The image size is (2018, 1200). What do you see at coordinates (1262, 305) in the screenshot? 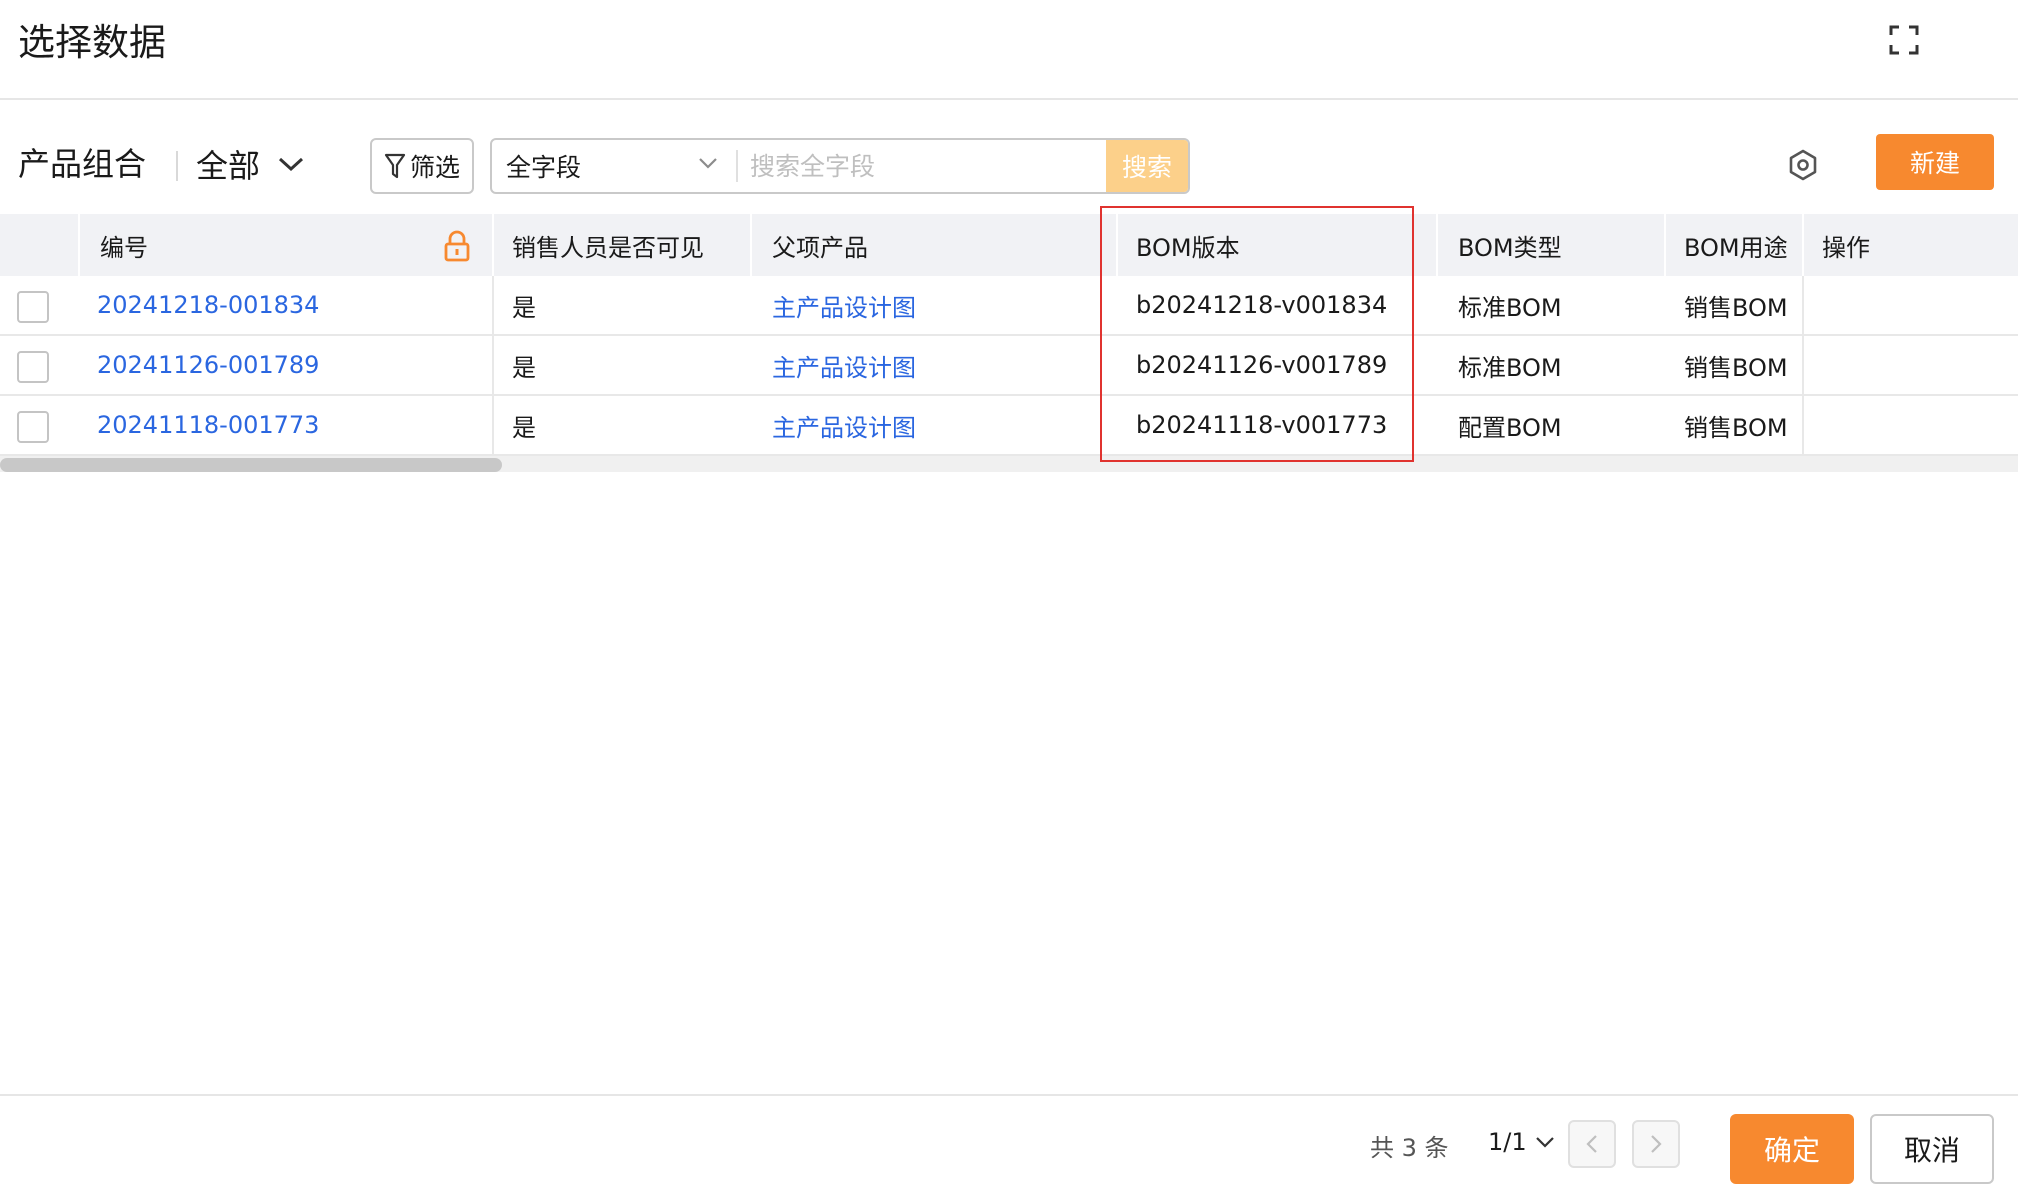
I see `row-version: b20241218-v001834` at bounding box center [1262, 305].